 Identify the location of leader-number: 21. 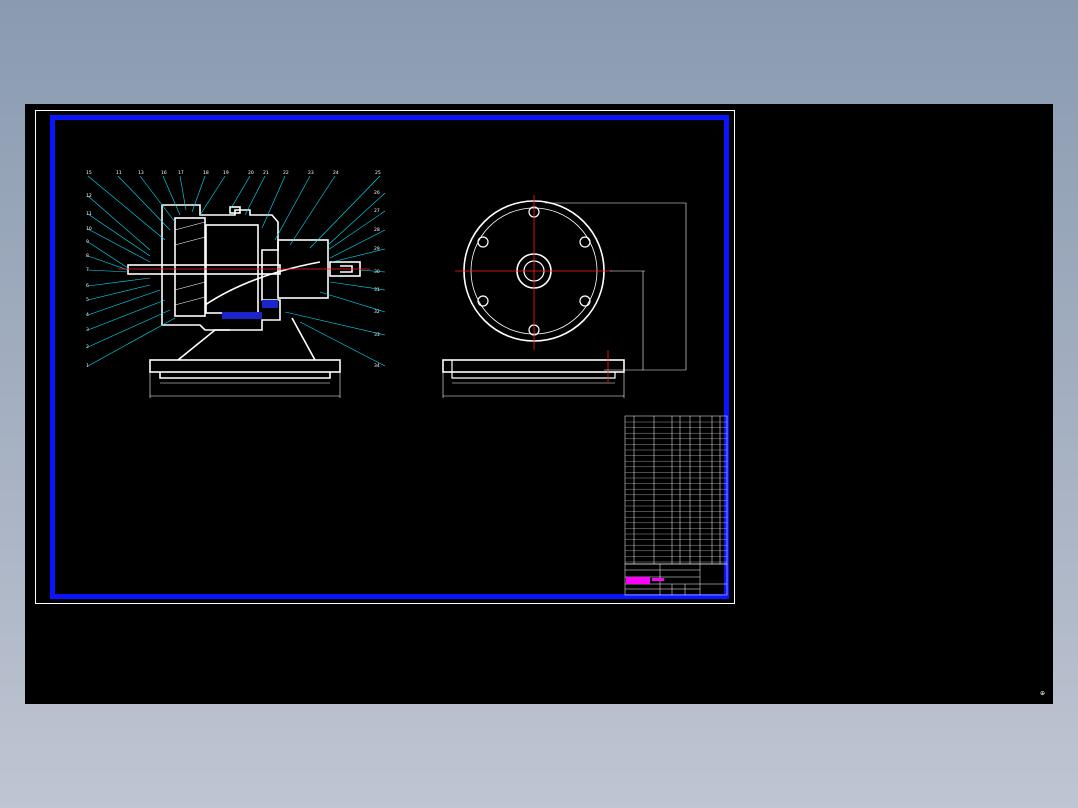
(266, 173).